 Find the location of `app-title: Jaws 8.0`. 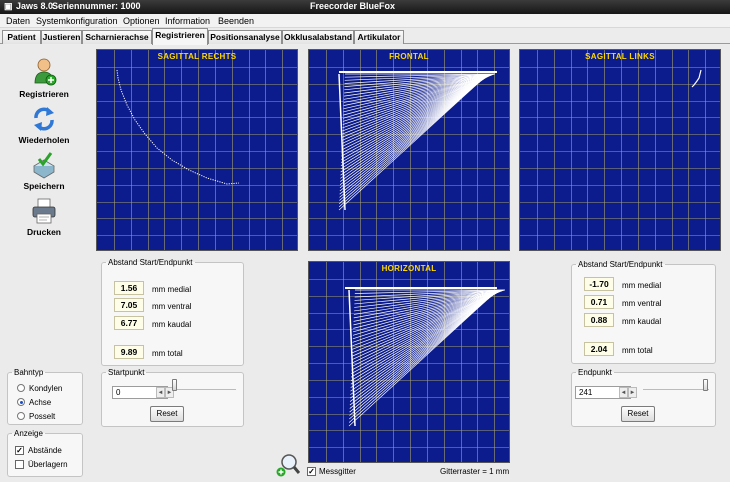

app-title: Jaws 8.0 is located at coordinates (35, 6).